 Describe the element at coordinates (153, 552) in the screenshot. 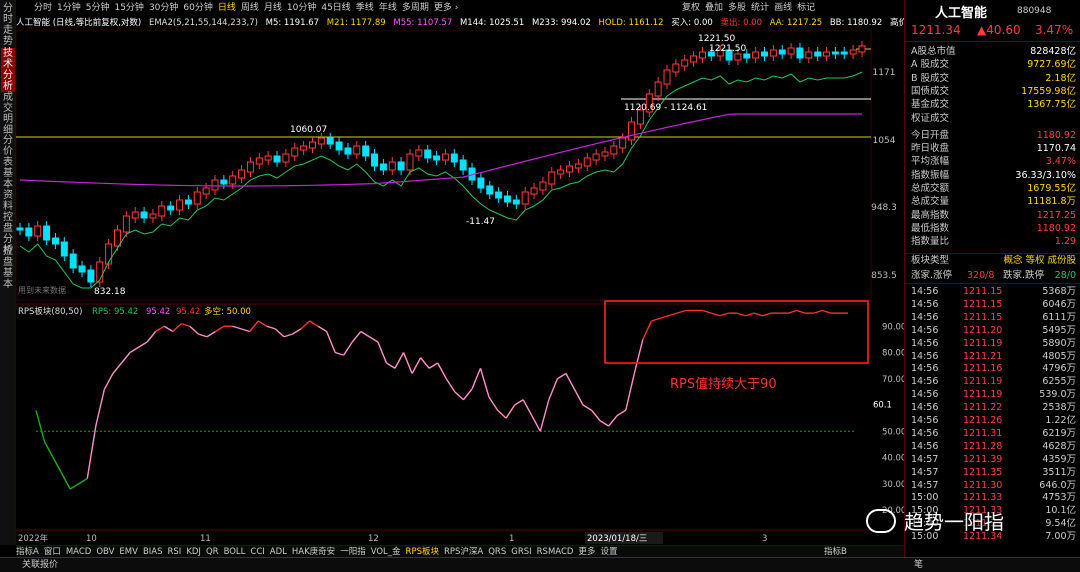

I see `indicator-tab: BIAS` at that location.